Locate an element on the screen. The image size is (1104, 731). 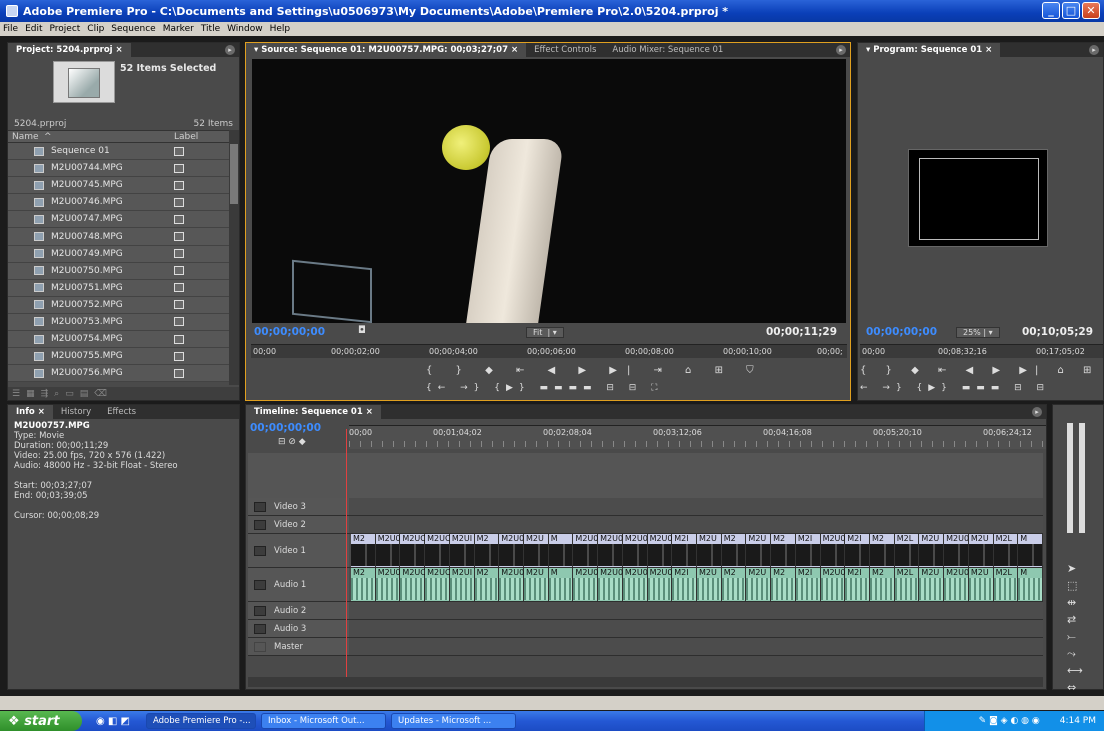
track-audio-3: Audio 3 is located at coordinates (645, 629).